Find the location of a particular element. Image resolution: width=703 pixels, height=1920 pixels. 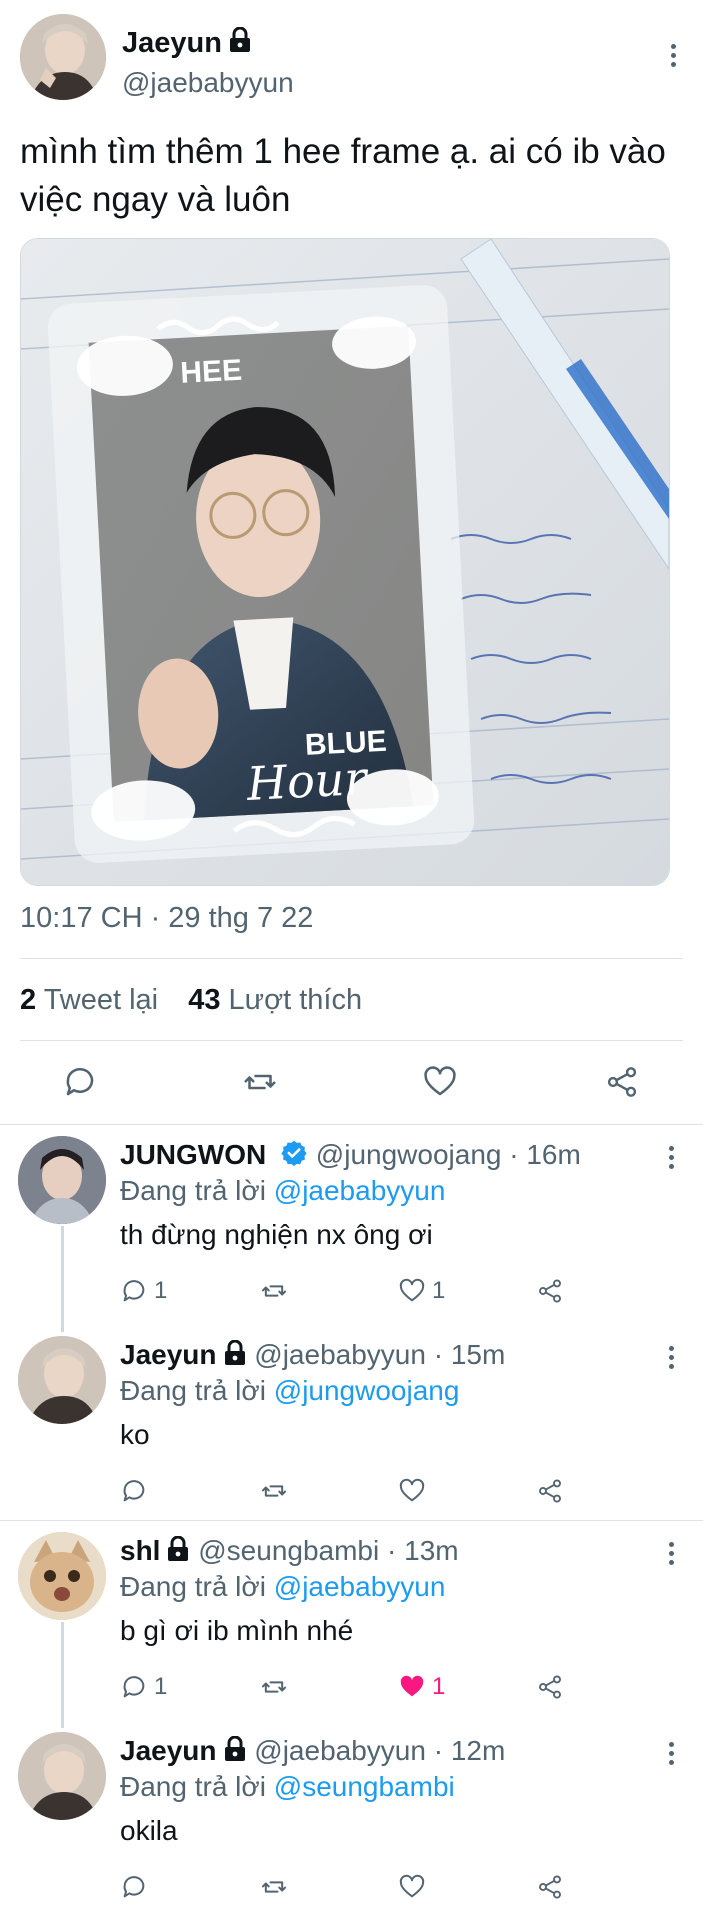

reply-text: th đừng nghiện nx ông ơi is located at coordinates (276, 1234).